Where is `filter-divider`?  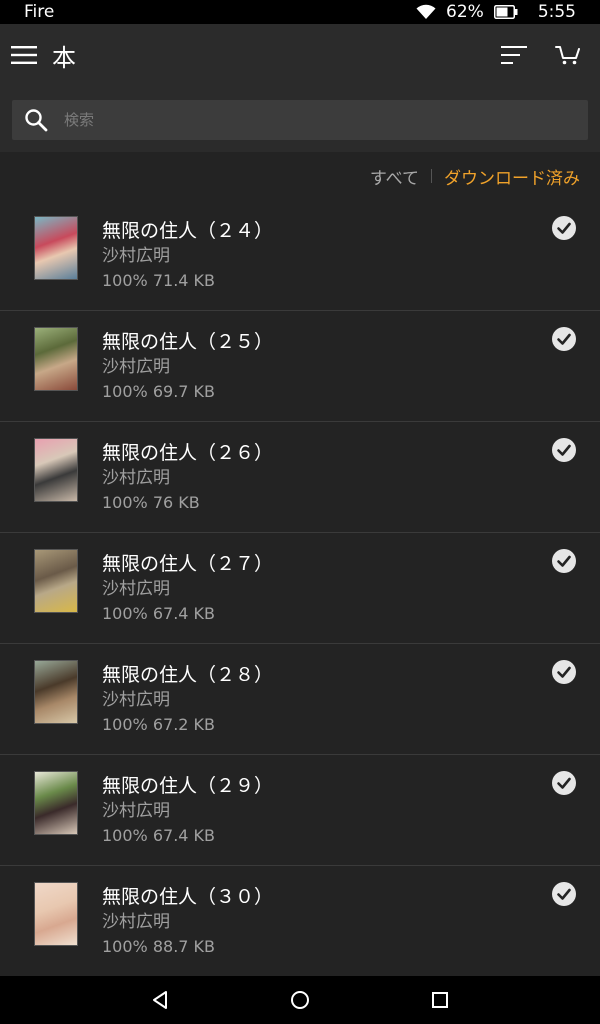
filter-divider is located at coordinates (431, 176).